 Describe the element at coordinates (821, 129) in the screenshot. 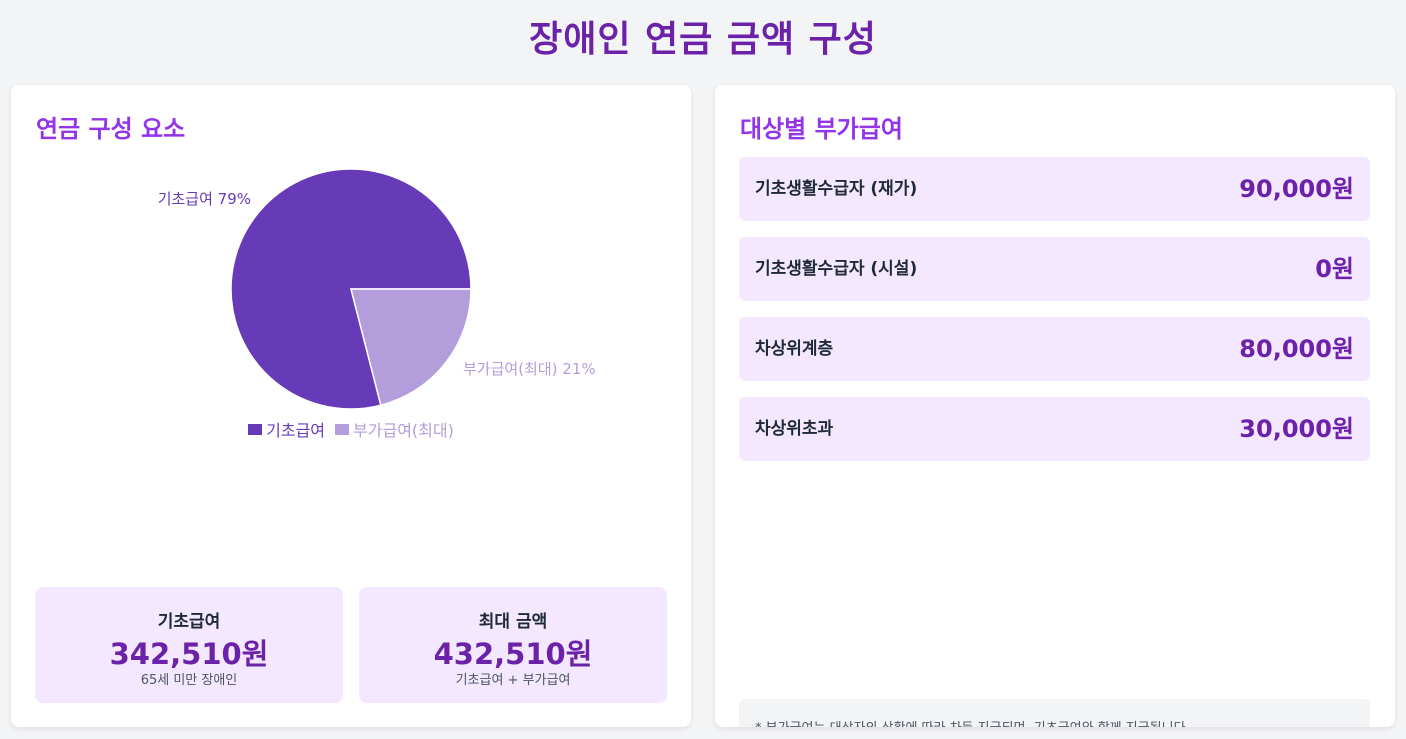

I see `additional-benefit-heading: 대상별 부가급여` at that location.